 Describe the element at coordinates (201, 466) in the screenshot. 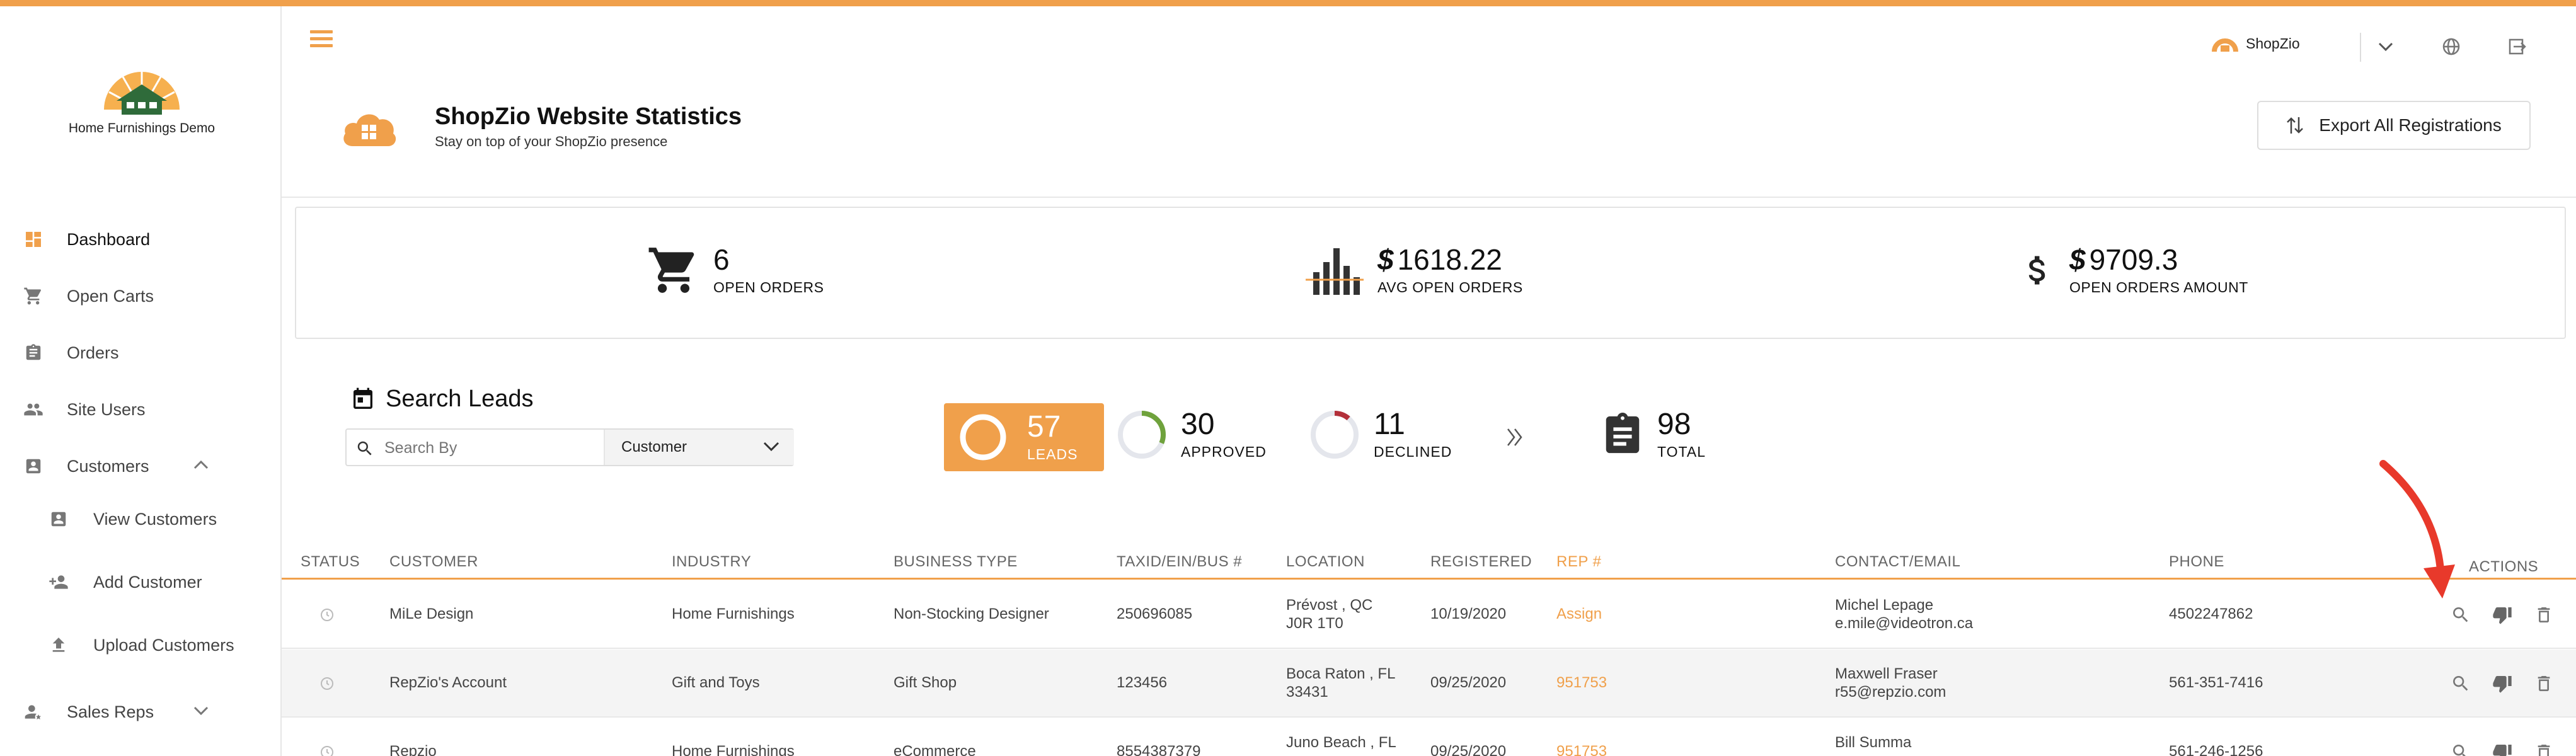

I see `chevron-up-icon` at that location.